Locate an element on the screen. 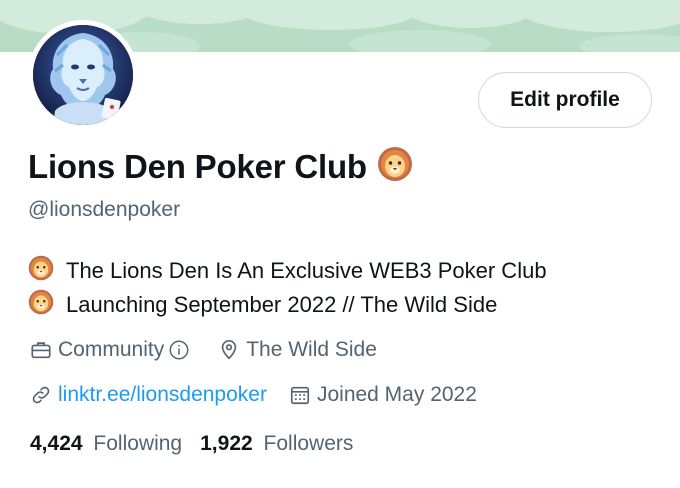 This screenshot has width=680, height=488. location-pin-icon is located at coordinates (229, 350).